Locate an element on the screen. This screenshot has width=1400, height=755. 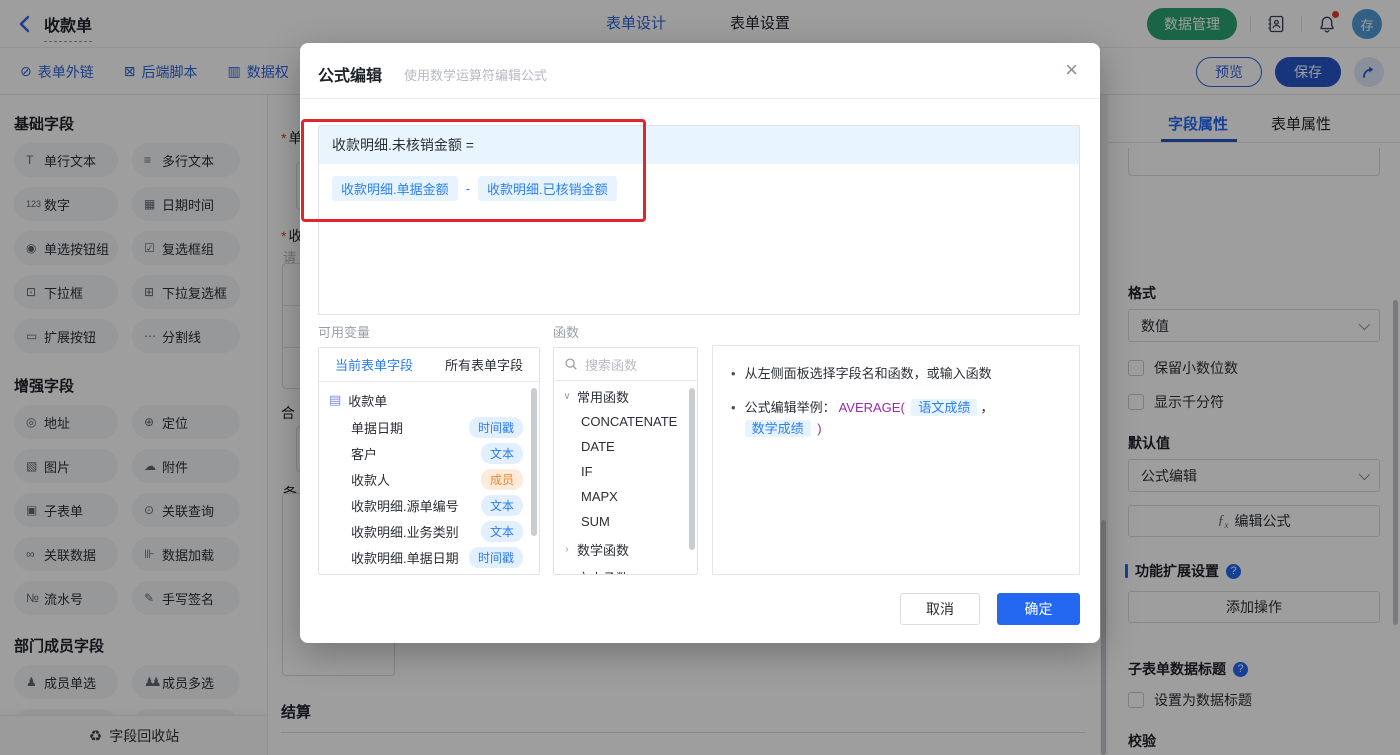
function-item-mapx: MAPX is located at coordinates (625, 496).